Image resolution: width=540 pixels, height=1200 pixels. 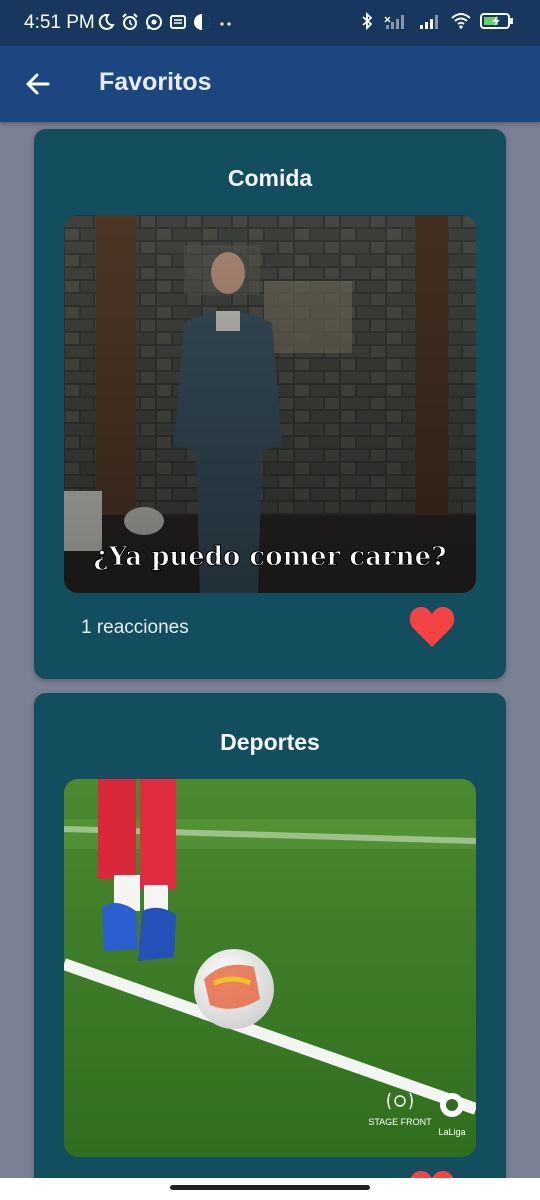 I want to click on bluetooth-icon, so click(x=367, y=21).